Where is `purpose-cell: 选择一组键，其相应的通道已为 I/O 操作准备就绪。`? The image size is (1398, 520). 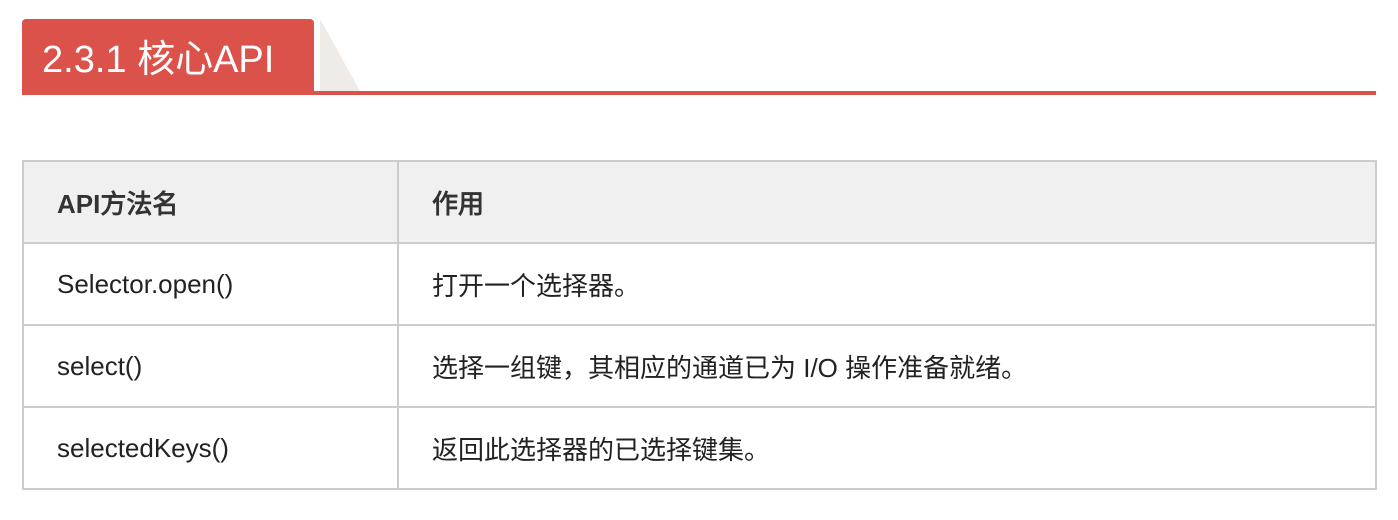 purpose-cell: 选择一组键，其相应的通道已为 I/O 操作准备就绪。 is located at coordinates (887, 366).